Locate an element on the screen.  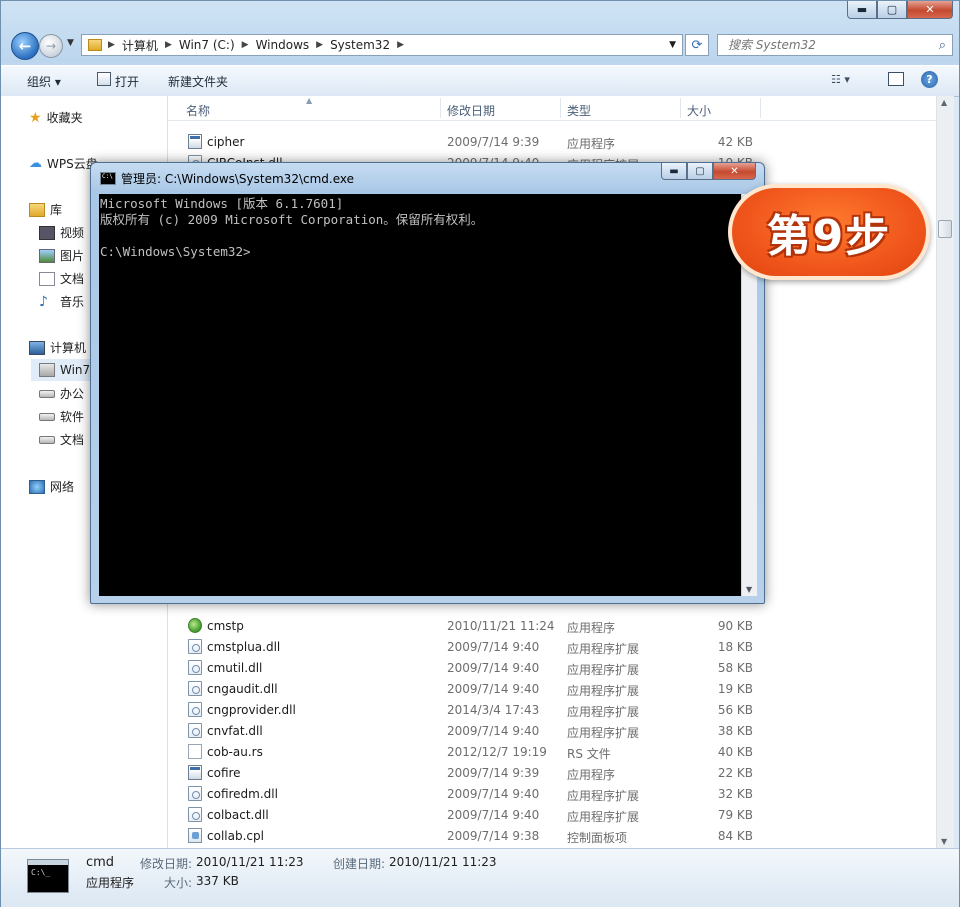
nav-music: ♪ 音乐 is located at coordinates (61, 301).